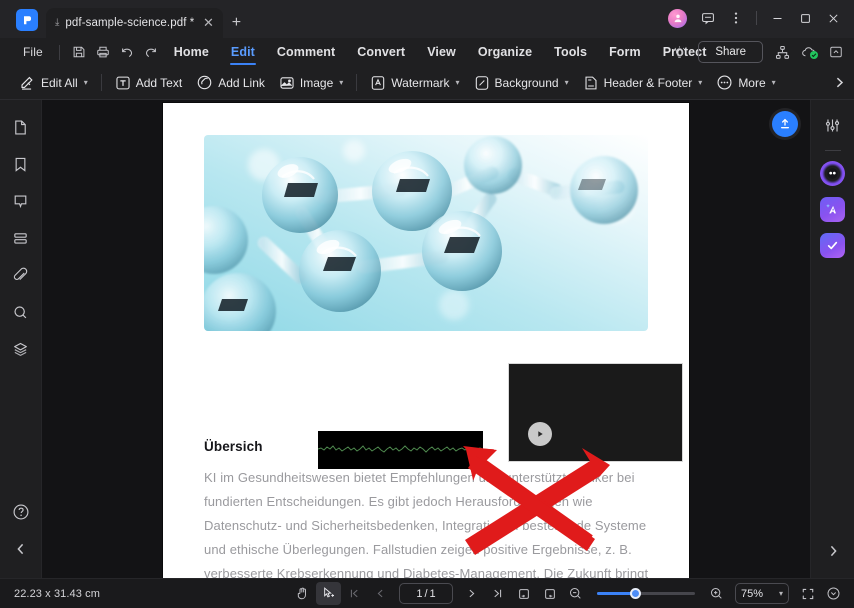  Describe the element at coordinates (809, 52) in the screenshot. I see `cloud-synced-icon` at that location.